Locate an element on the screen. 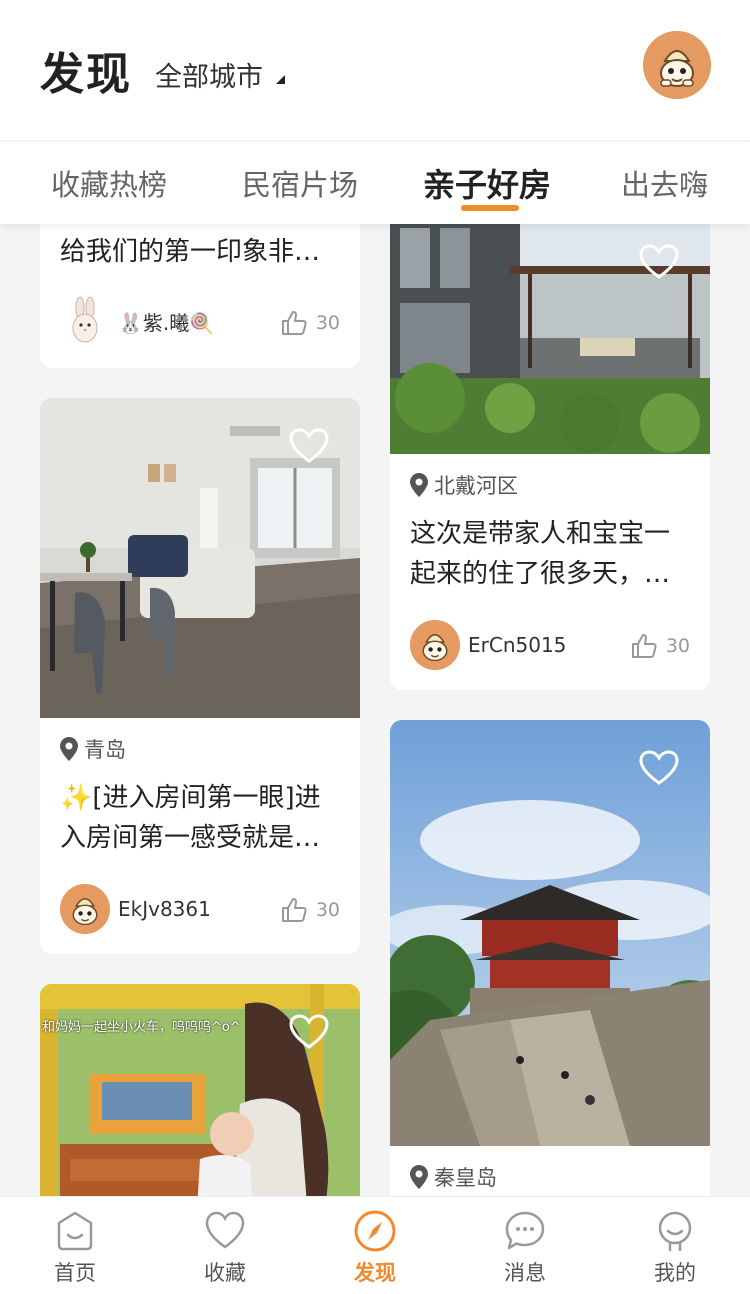 The image size is (750, 1294). profile-icon is located at coordinates (675, 1231).